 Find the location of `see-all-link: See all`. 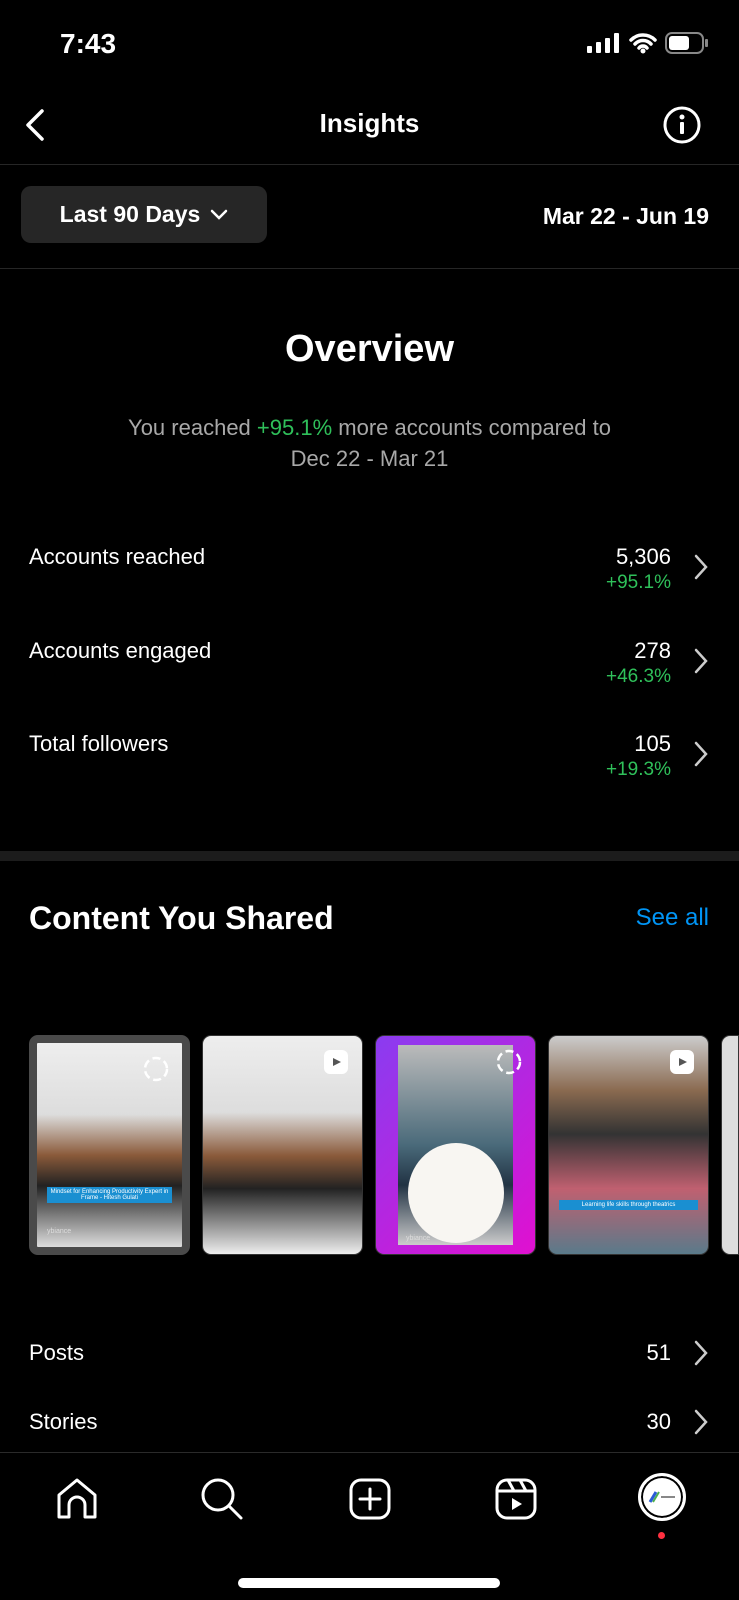

see-all-link: See all is located at coordinates (672, 918).